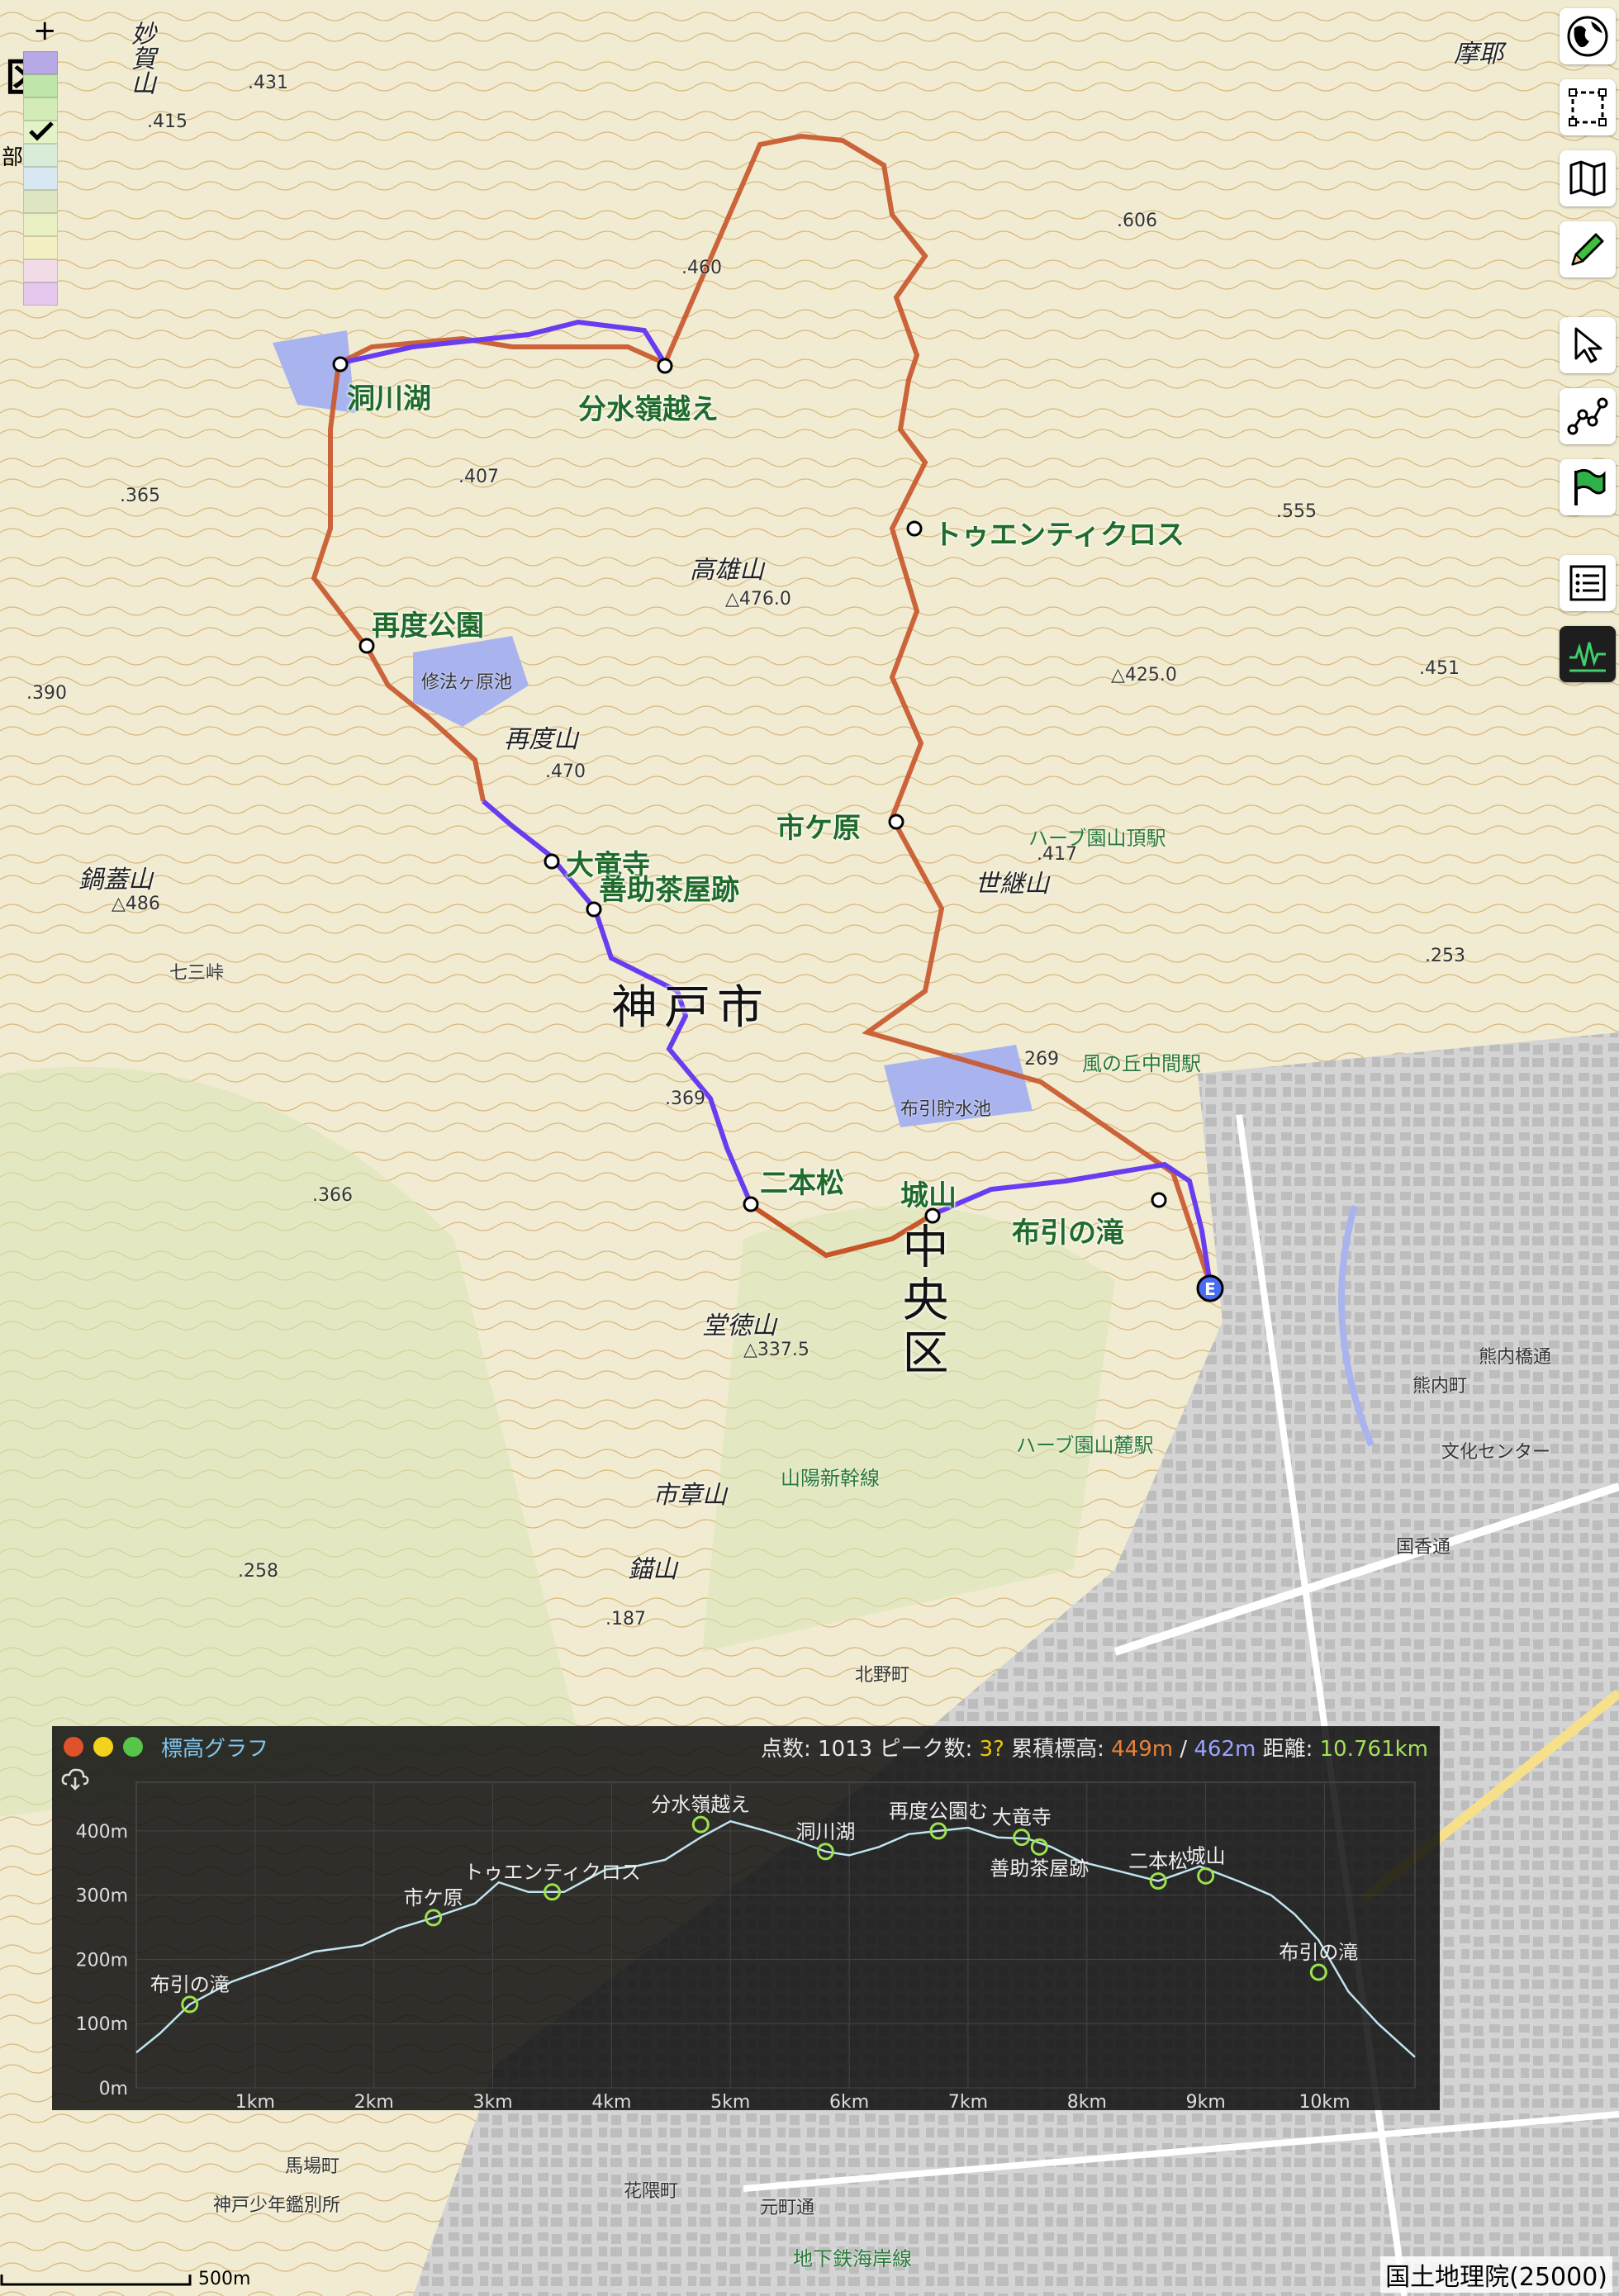  What do you see at coordinates (115, 880) in the screenshot?
I see `mountain-label: 鍋蓋山` at bounding box center [115, 880].